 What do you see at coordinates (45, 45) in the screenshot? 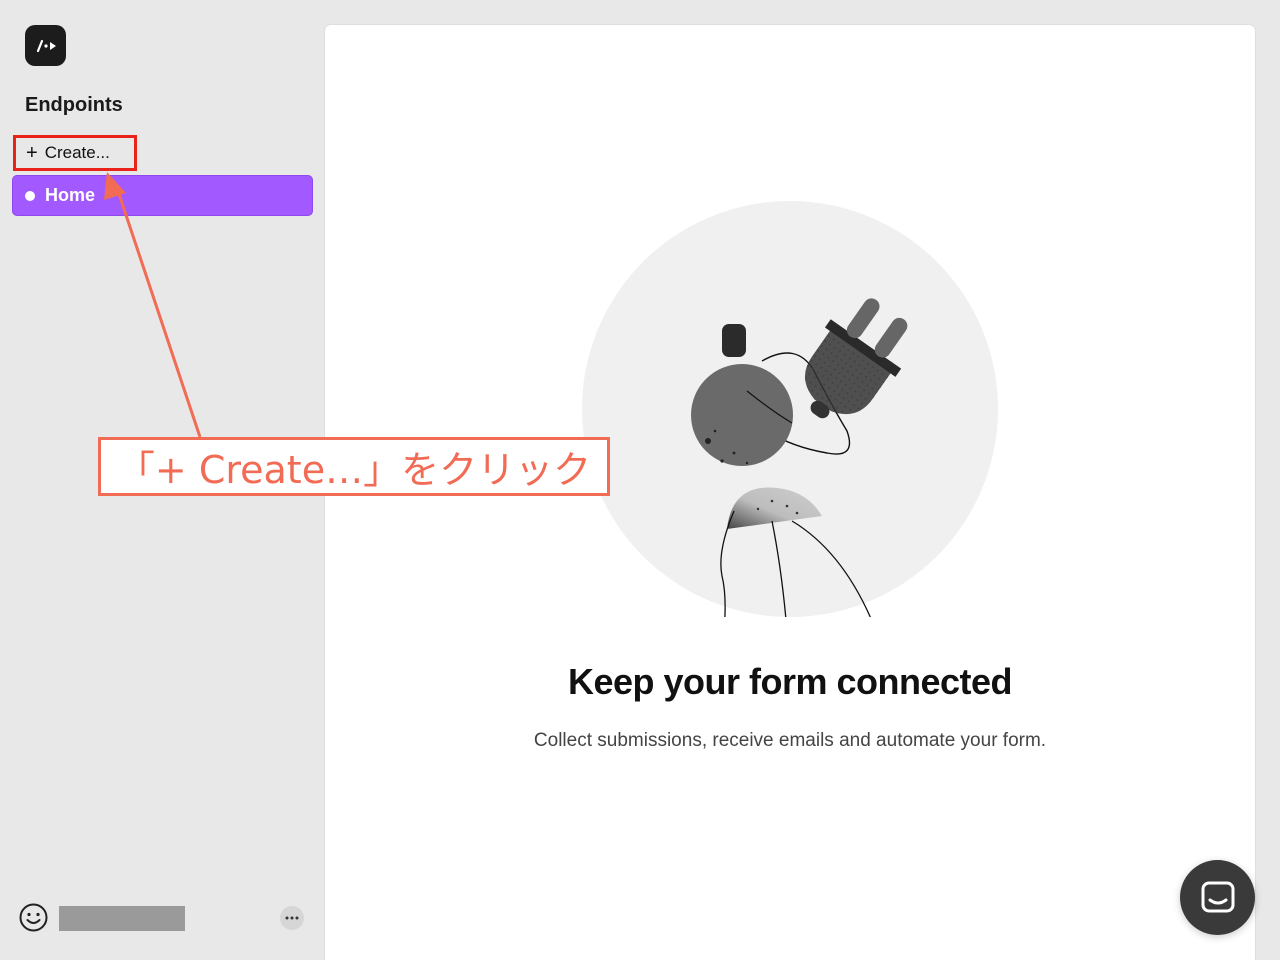
I see `app-logo-icon` at bounding box center [45, 45].